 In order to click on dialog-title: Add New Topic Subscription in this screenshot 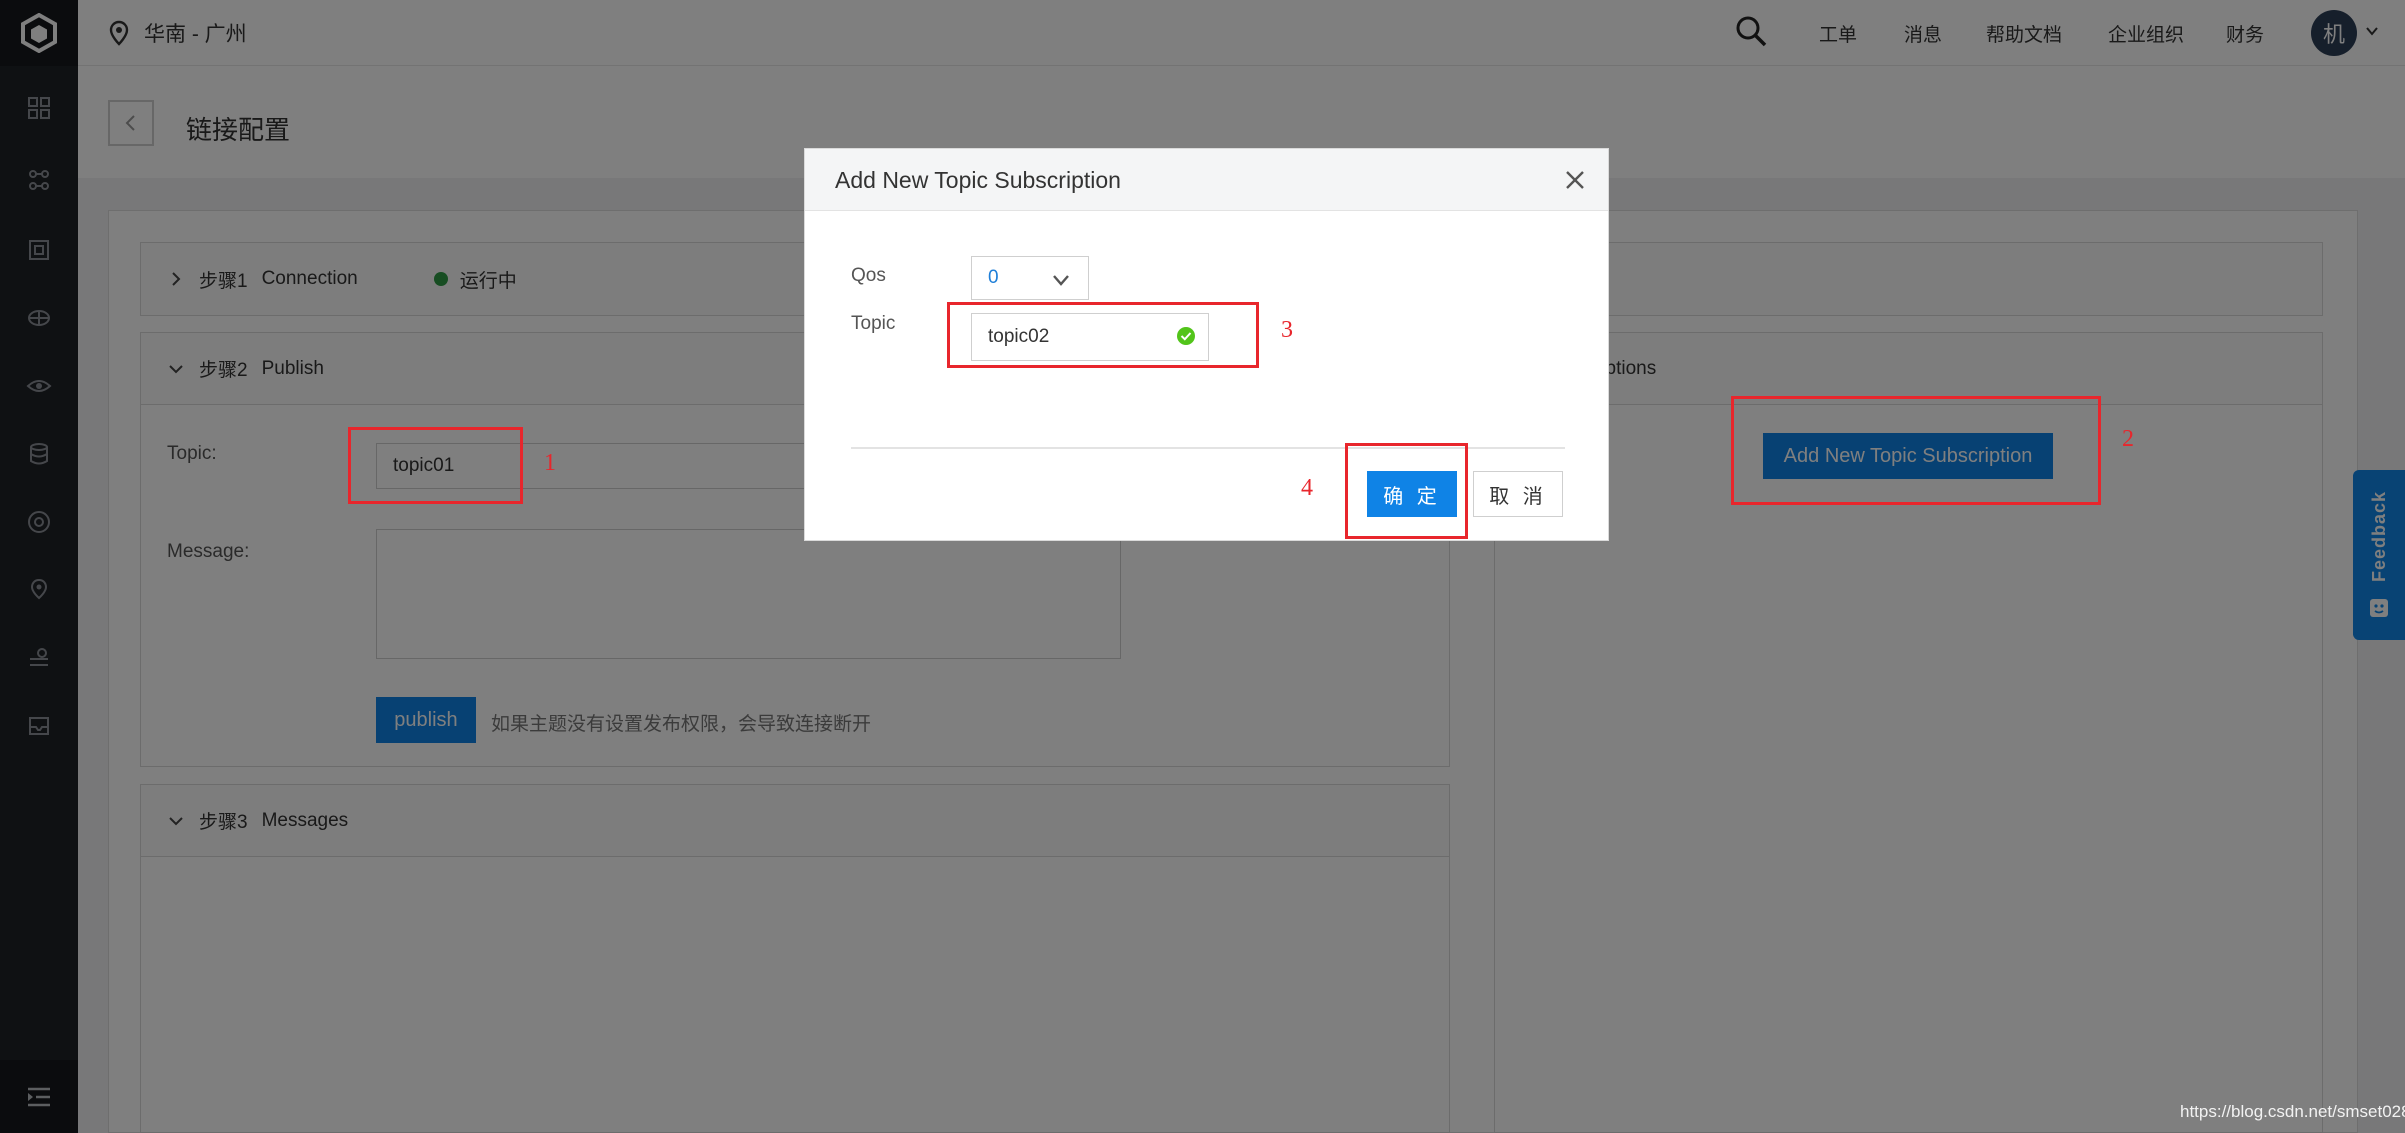, I will do `click(978, 180)`.